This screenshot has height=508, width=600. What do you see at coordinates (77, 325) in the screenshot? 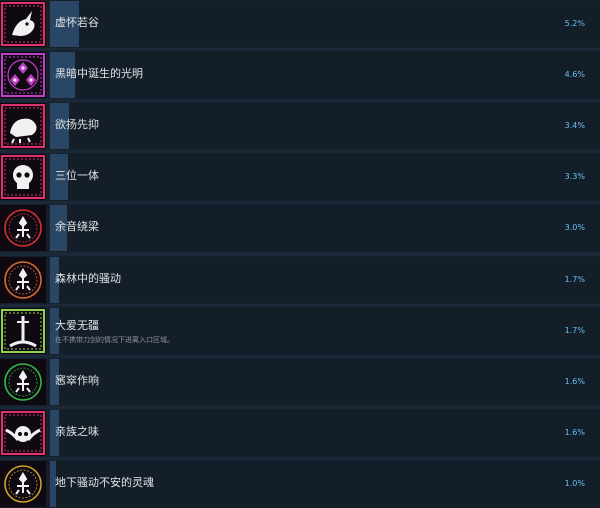
I see `achievement-name: 大爱无疆` at bounding box center [77, 325].